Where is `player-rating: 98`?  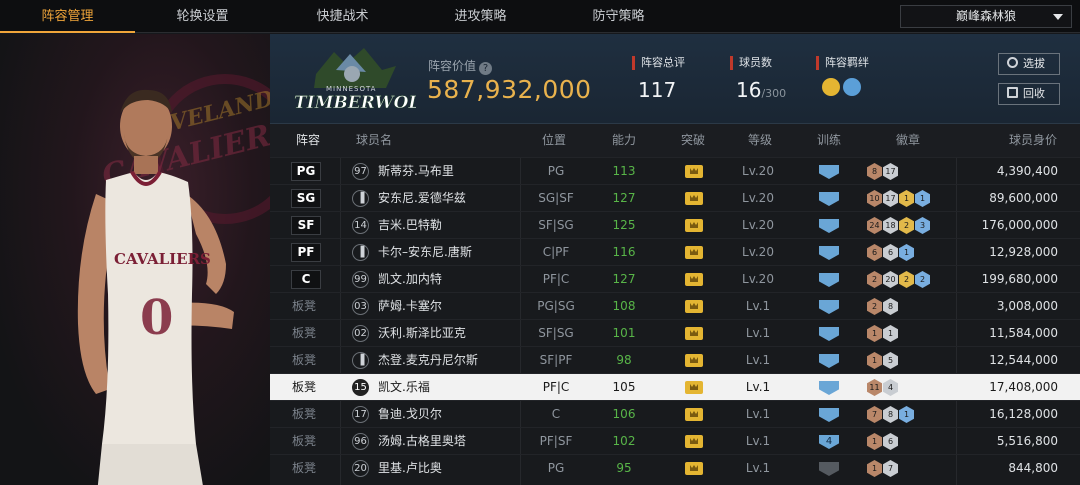 player-rating: 98 is located at coordinates (624, 360).